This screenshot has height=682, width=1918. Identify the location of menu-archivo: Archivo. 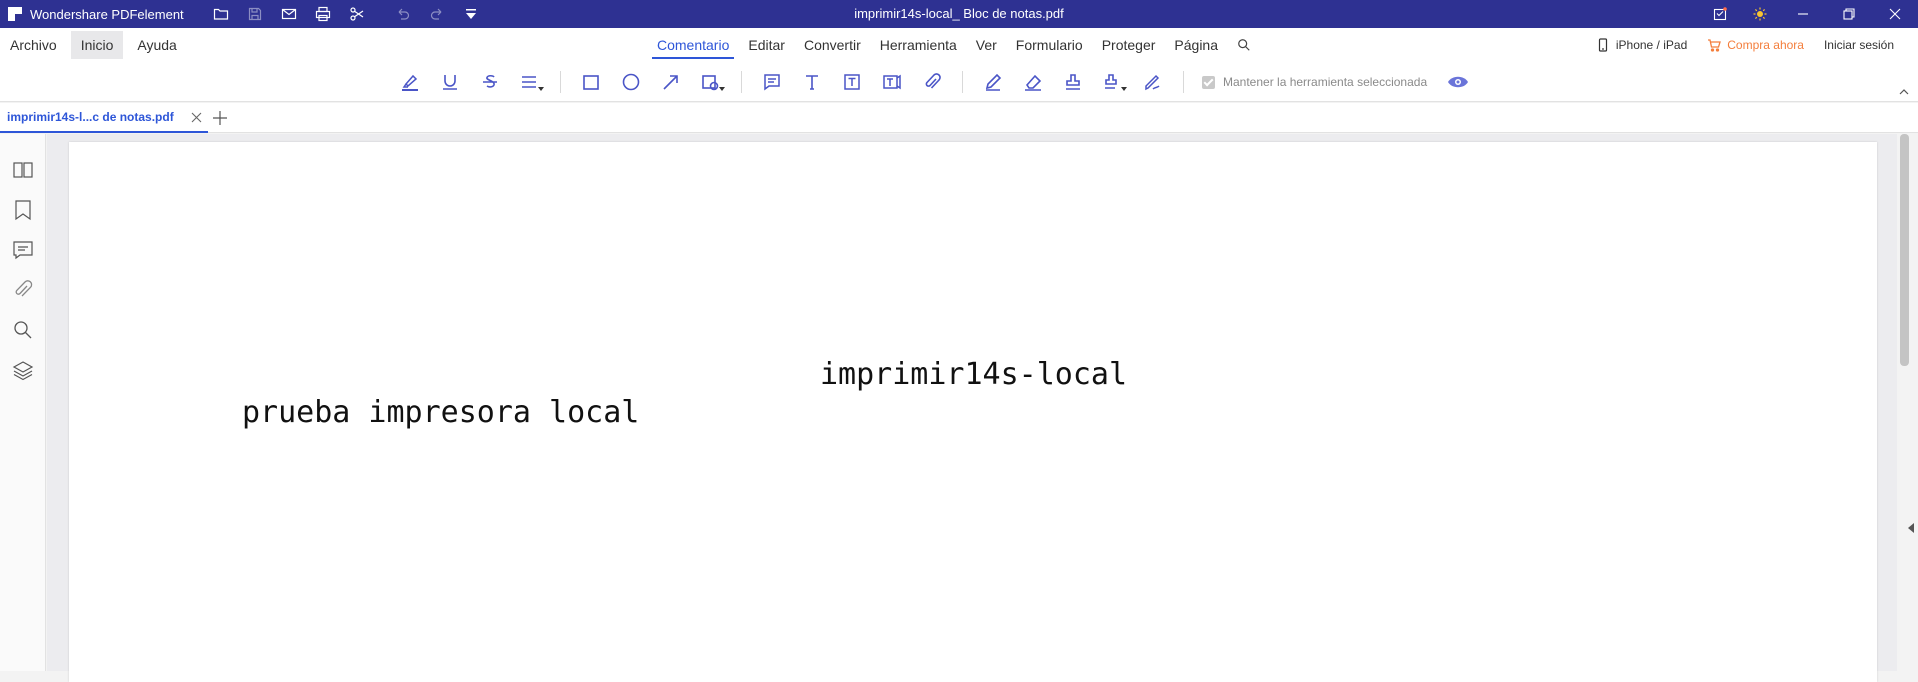
(33, 45).